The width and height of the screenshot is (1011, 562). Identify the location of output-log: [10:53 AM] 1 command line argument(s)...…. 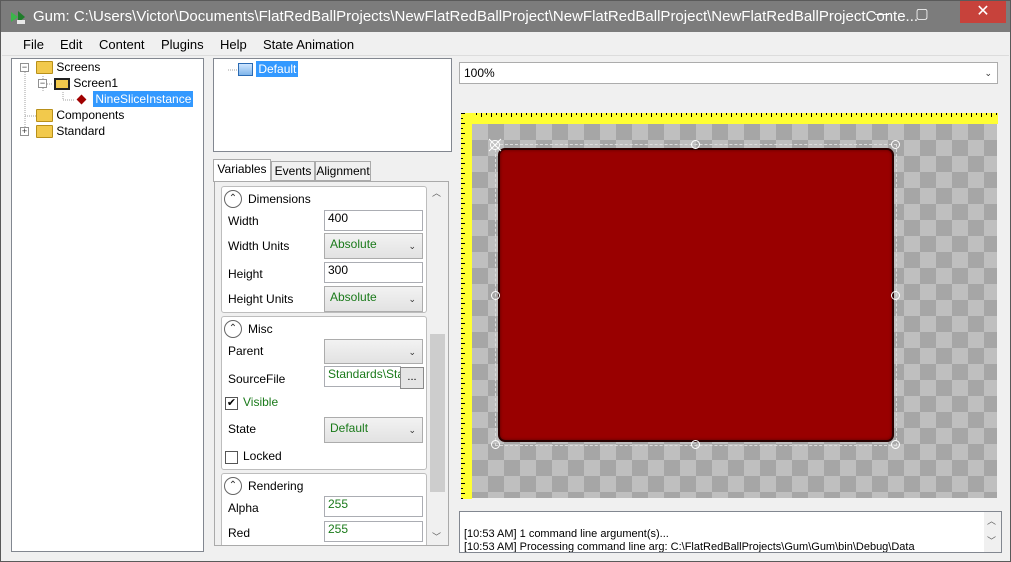
(730, 532).